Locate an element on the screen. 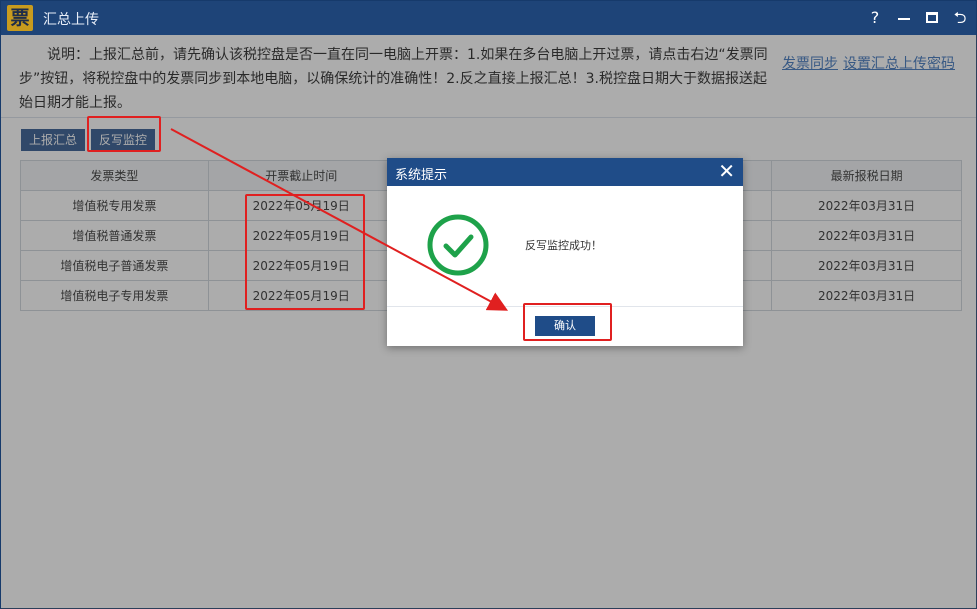  minimize-button is located at coordinates (904, 18).